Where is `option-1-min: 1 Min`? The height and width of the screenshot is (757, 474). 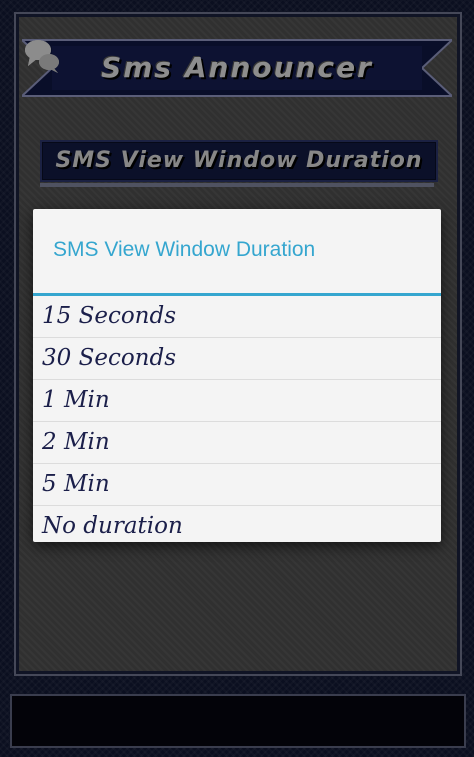
option-1-min: 1 Min is located at coordinates (237, 401).